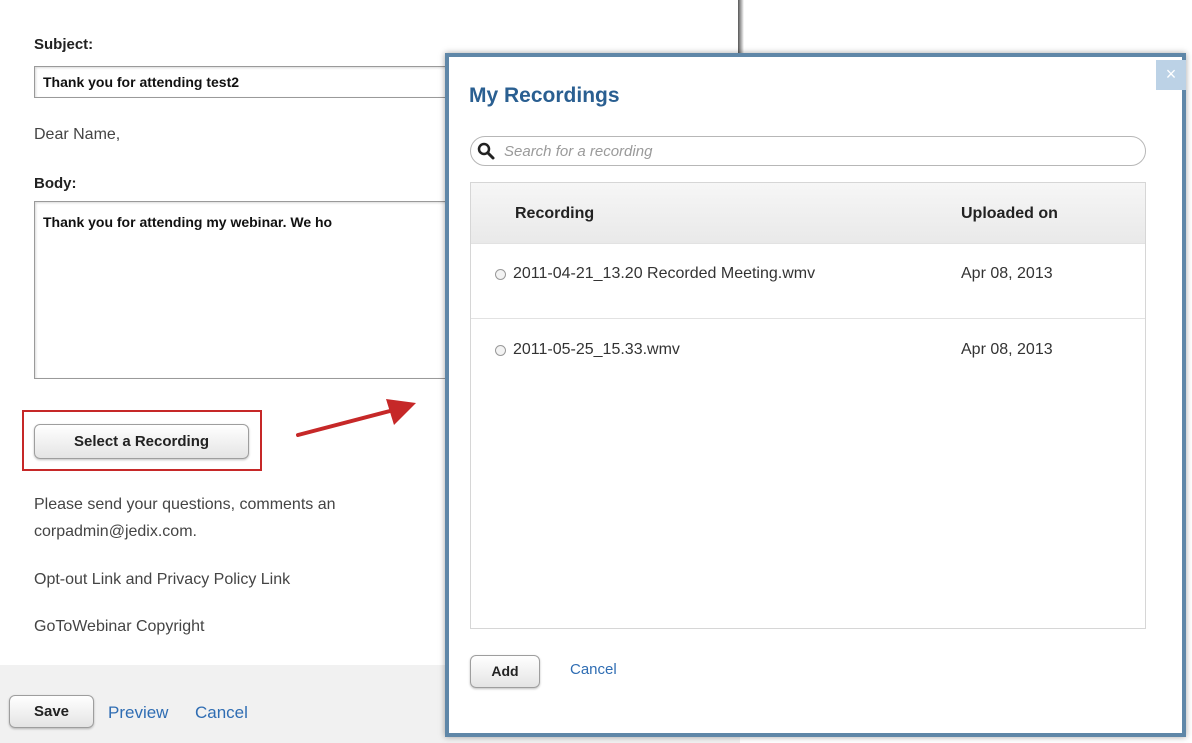 Image resolution: width=1192 pixels, height=743 pixels. What do you see at coordinates (141, 441) in the screenshot?
I see `select-recording-button: Select a Recording` at bounding box center [141, 441].